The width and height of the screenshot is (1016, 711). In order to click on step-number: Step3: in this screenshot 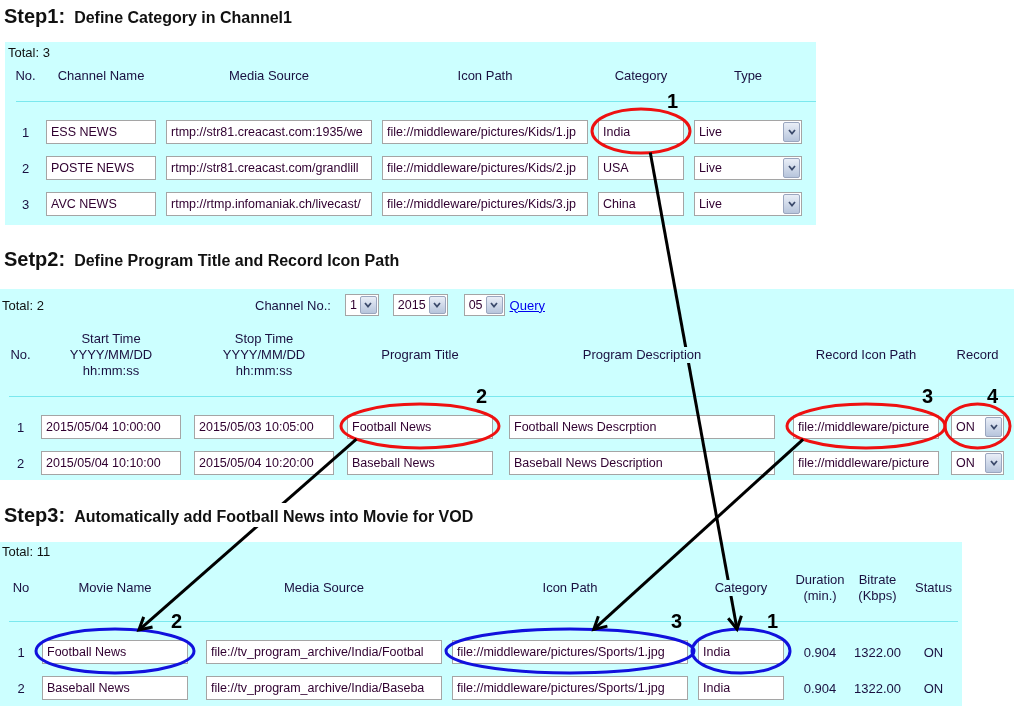, I will do `click(35, 515)`.